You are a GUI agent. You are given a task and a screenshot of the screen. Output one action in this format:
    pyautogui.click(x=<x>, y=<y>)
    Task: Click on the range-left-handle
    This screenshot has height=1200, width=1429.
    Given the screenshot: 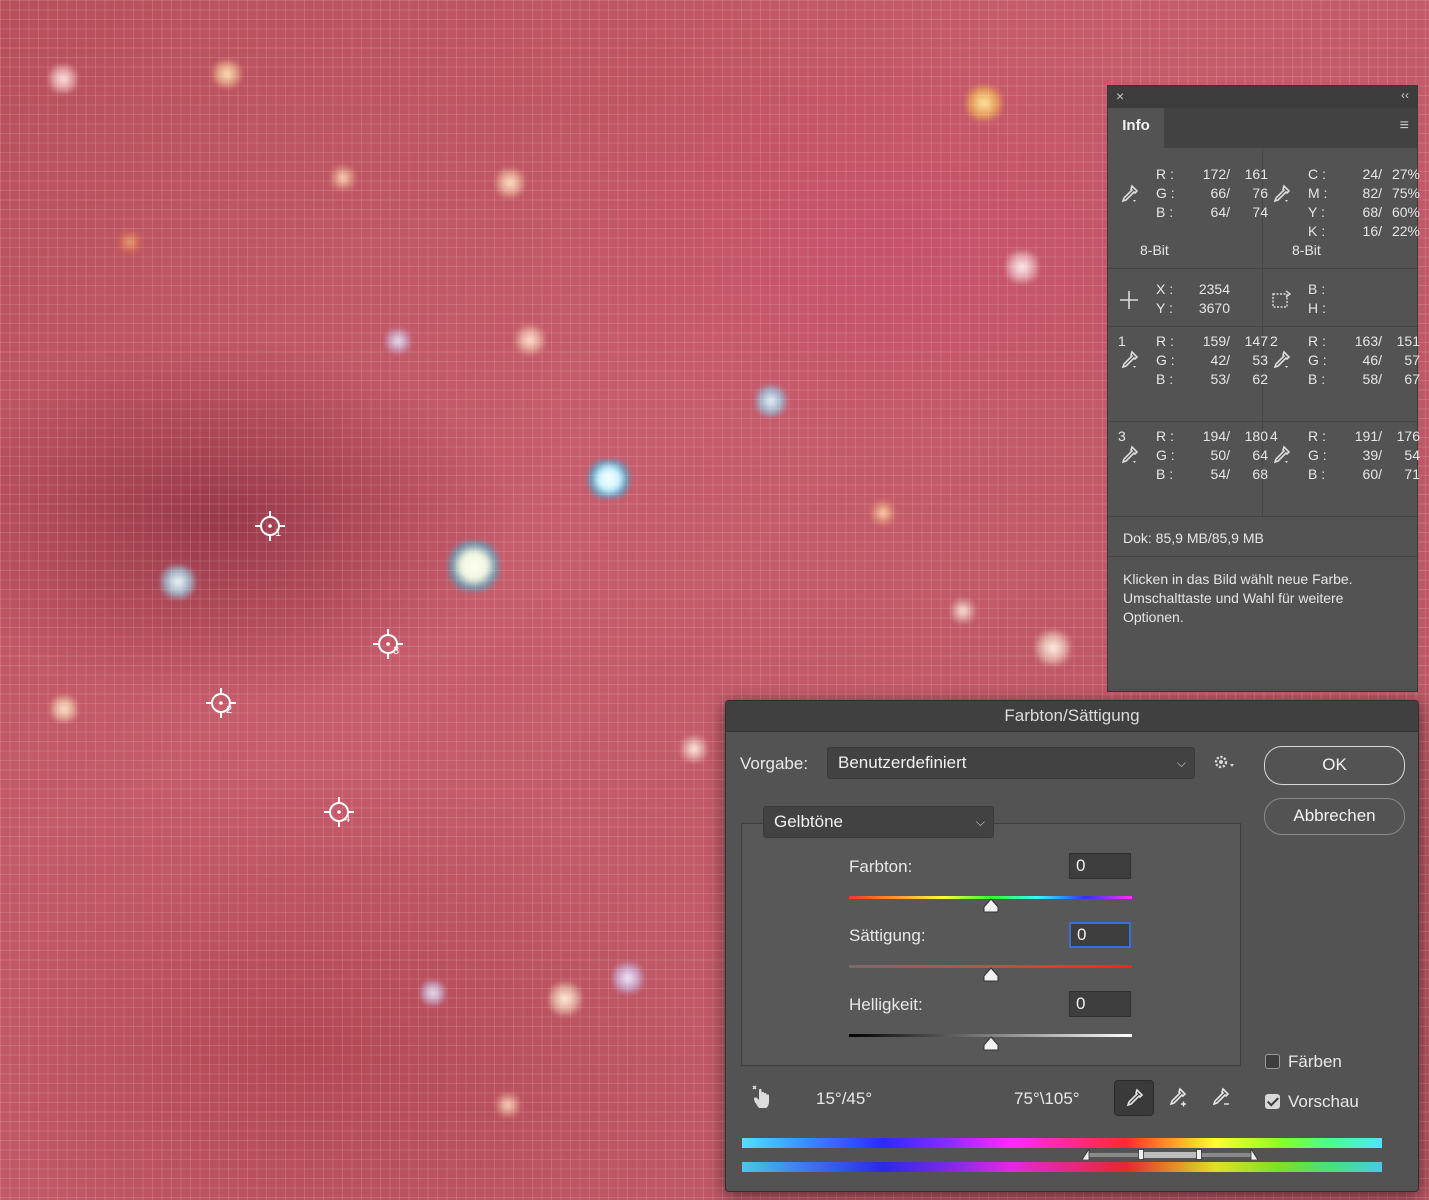 What is the action you would take?
    pyautogui.click(x=1141, y=1154)
    